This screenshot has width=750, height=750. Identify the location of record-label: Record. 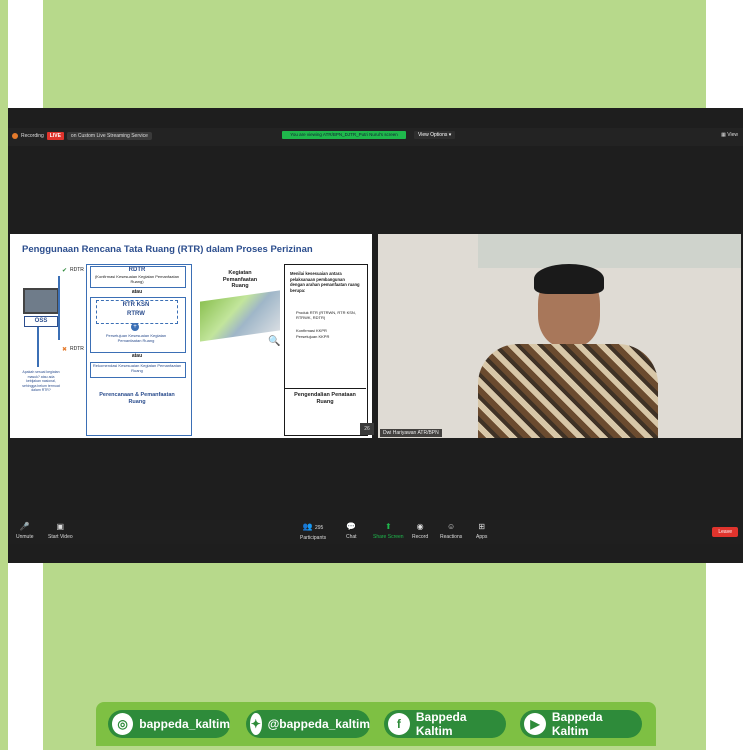
(420, 537).